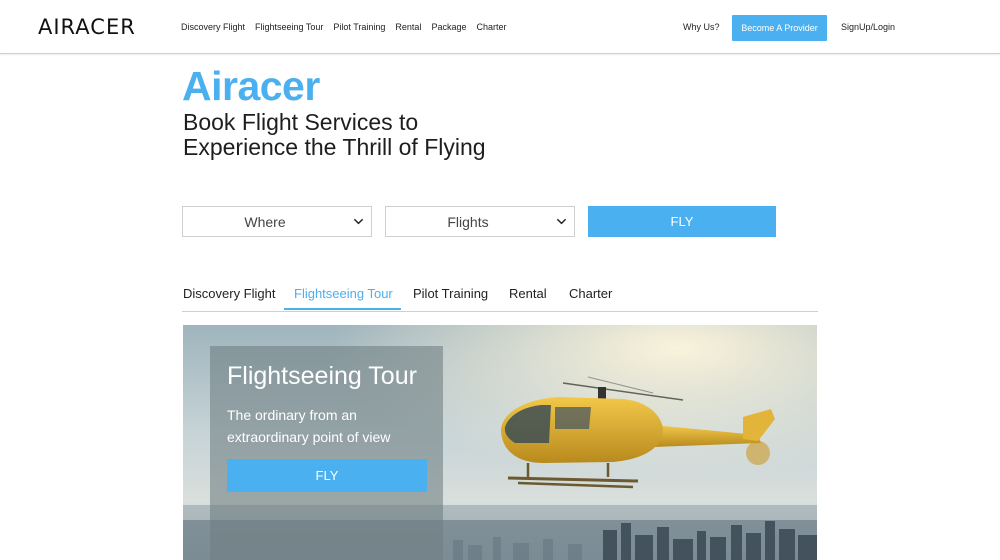  Describe the element at coordinates (251, 86) in the screenshot. I see `brand-title: Airacer` at that location.